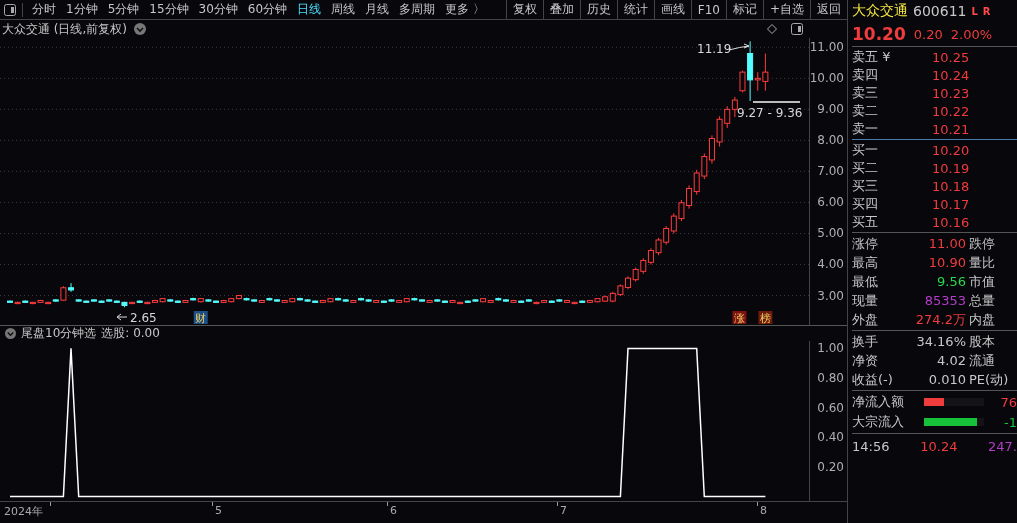 This screenshot has height=523, width=1017. Describe the element at coordinates (23, 511) in the screenshot. I see `date-label: 2024年` at that location.